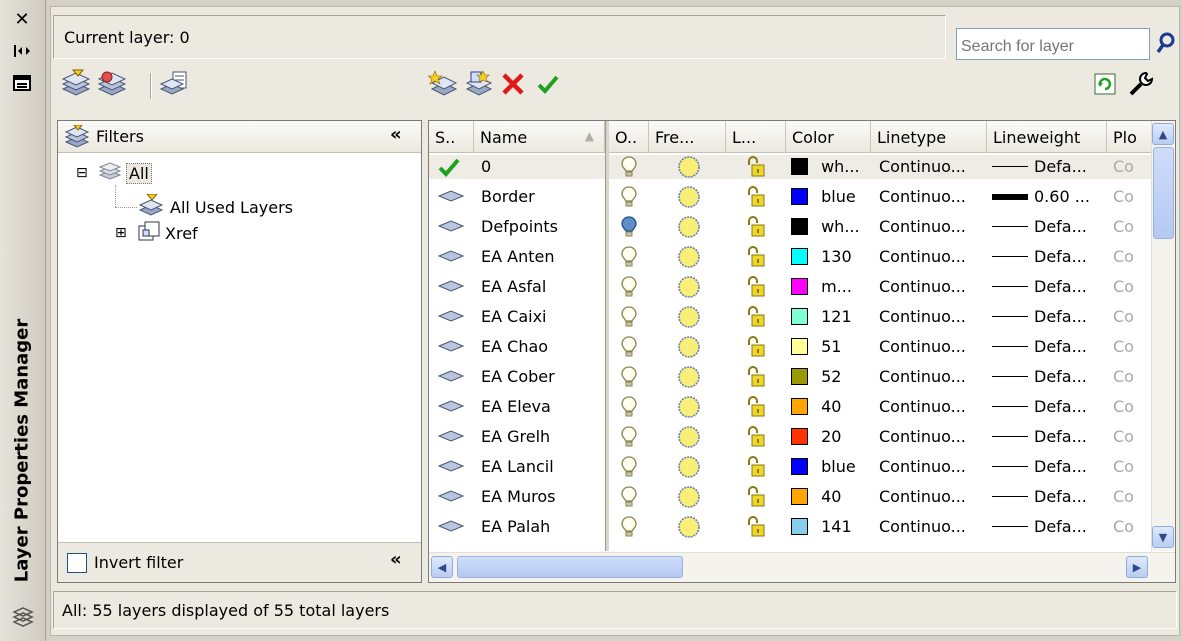 This screenshot has height=641, width=1182. Describe the element at coordinates (790, 317) in the screenshot. I see `layer-row: EA Caixi 121 Continuo... Defa... Co` at that location.